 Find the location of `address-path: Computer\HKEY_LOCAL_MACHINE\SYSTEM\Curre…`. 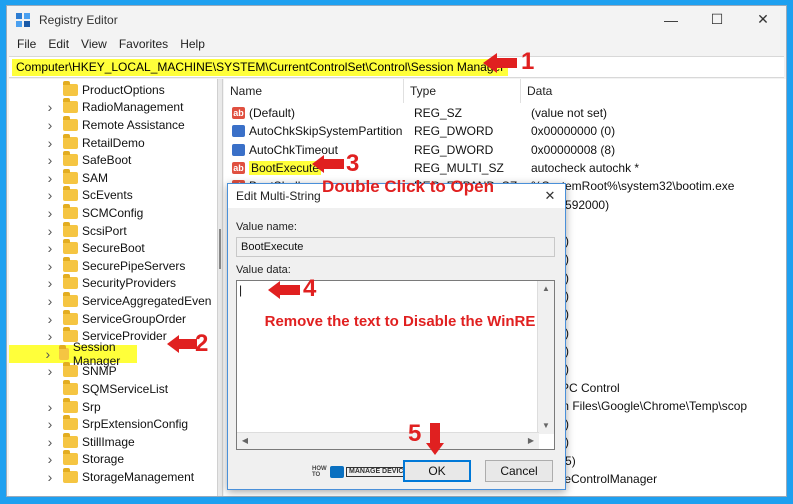

address-path: Computer\HKEY_LOCAL_MACHINE\SYSTEM\Curre… is located at coordinates (260, 67).